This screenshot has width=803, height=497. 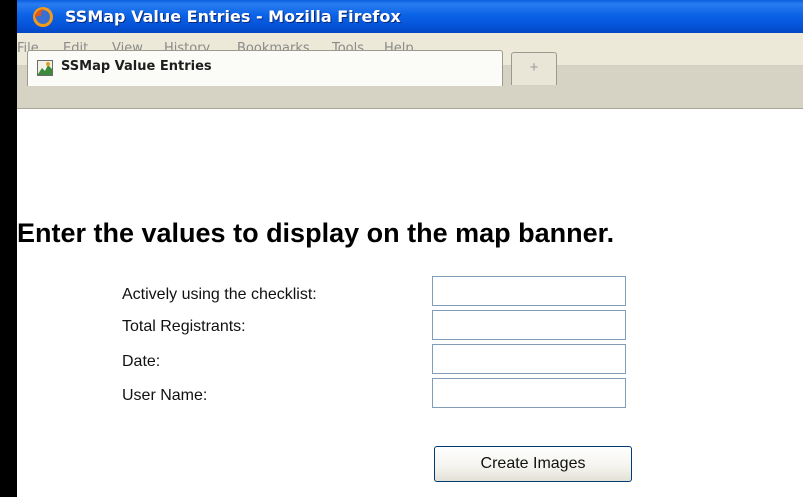 I want to click on create-images-button: Create Images, so click(x=533, y=464).